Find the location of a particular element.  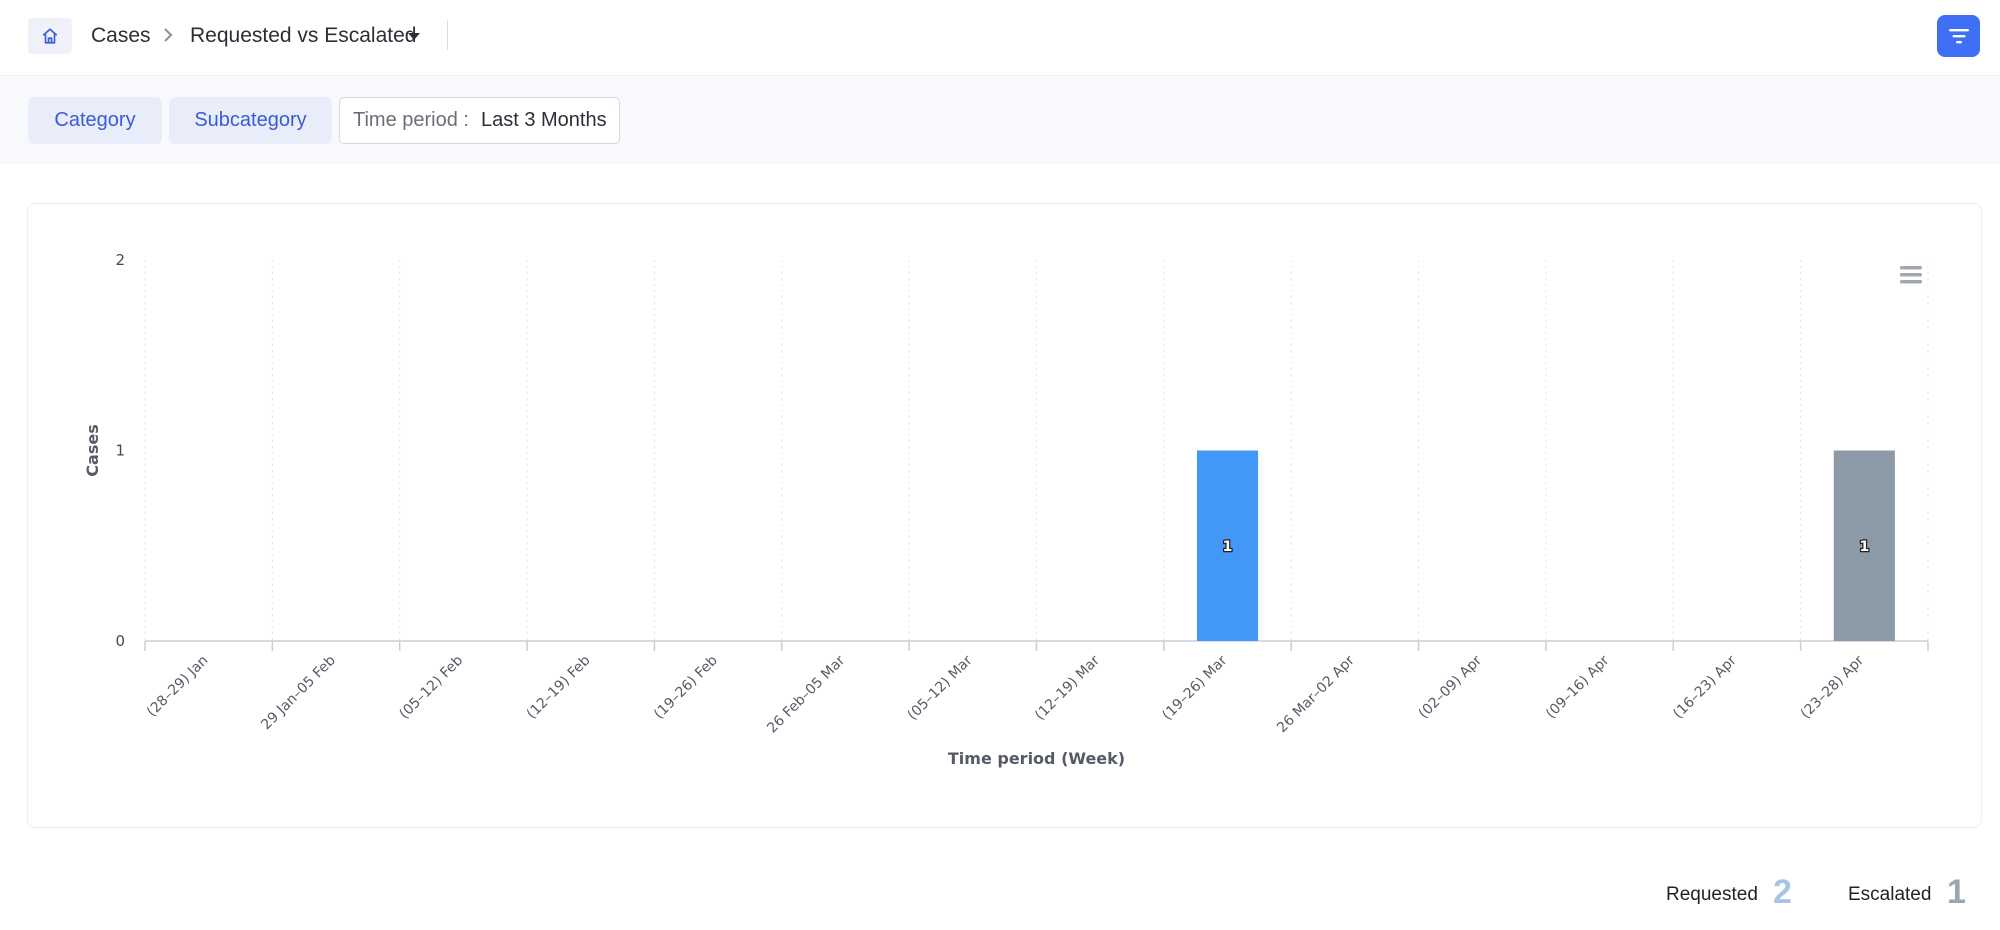

home-icon is located at coordinates (50, 36).